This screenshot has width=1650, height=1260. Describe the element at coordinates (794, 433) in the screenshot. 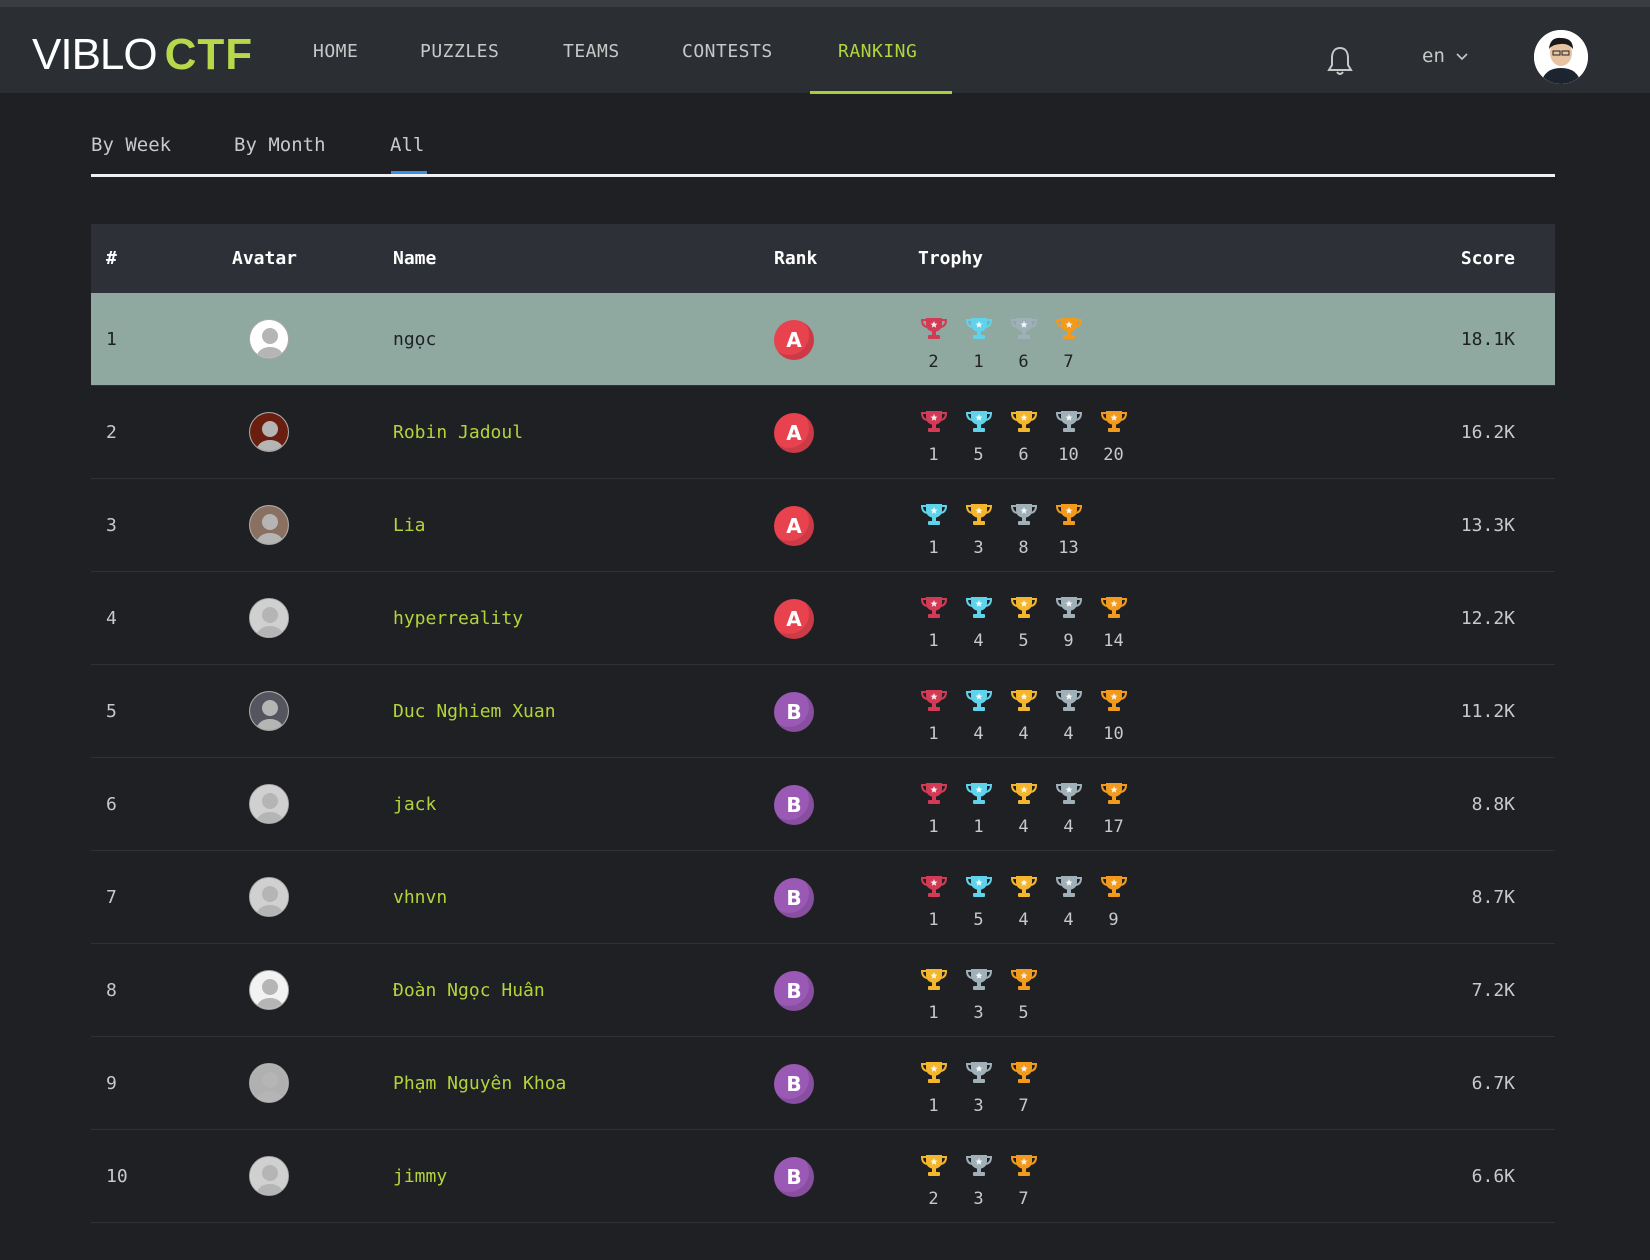

I see `rank-letter: A` at that location.